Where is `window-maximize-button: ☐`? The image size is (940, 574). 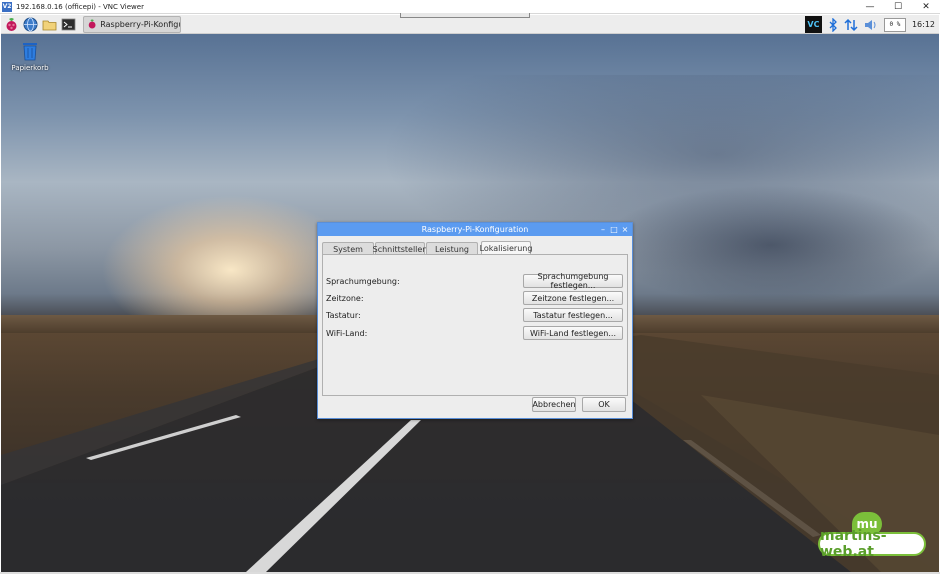
window-maximize-button: ☐ is located at coordinates (898, 7).